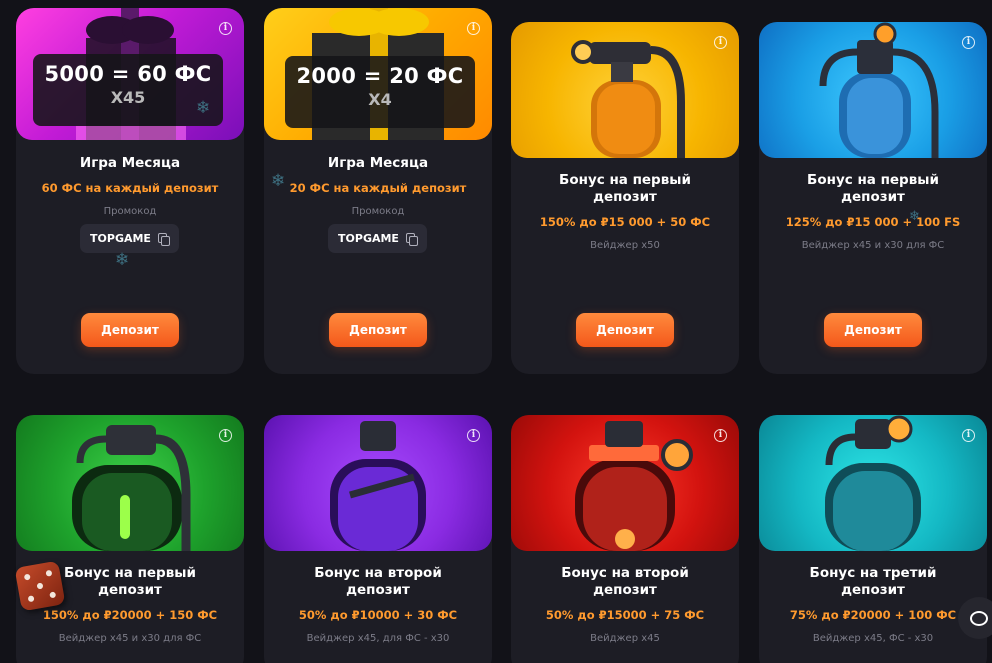 This screenshot has width=992, height=663. Describe the element at coordinates (873, 573) in the screenshot. I see `card-title-line1: Бонус на третий` at that location.